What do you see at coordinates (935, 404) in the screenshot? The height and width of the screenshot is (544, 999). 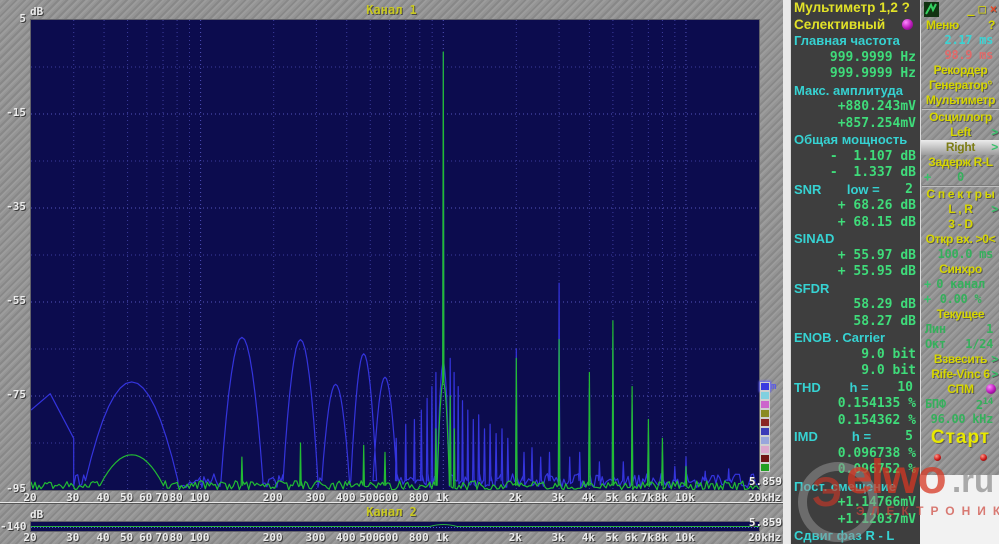 I see `fft-size-value-key: БПФ` at bounding box center [935, 404].